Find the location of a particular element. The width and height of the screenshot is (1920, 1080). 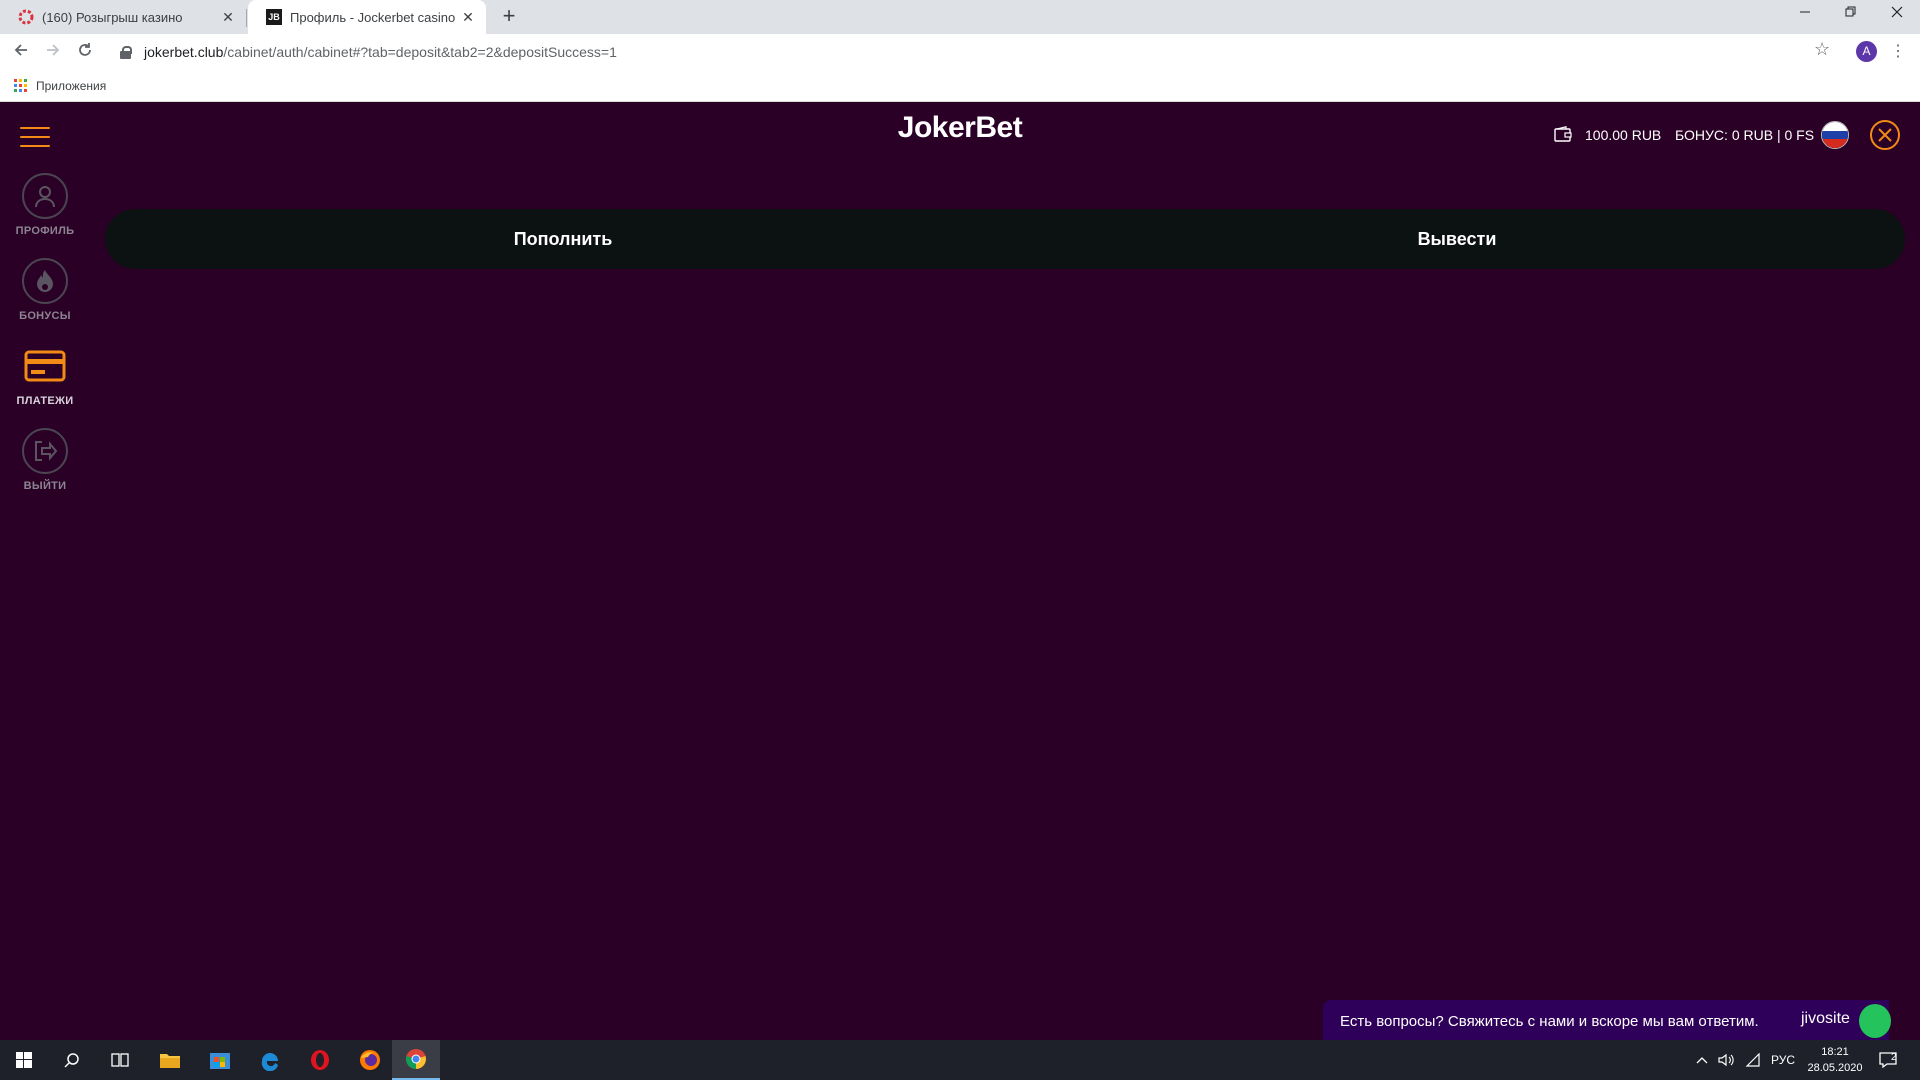

chat-status-icon is located at coordinates (1875, 1021).